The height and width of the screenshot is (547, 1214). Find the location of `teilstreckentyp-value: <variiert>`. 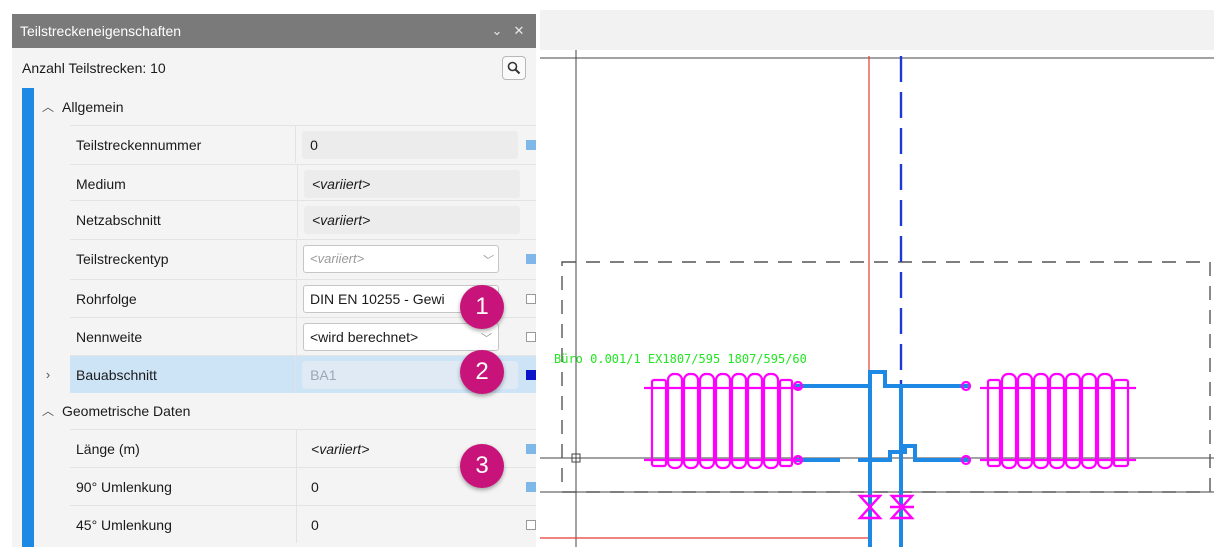

teilstreckentyp-value: <variiert> is located at coordinates (337, 258).